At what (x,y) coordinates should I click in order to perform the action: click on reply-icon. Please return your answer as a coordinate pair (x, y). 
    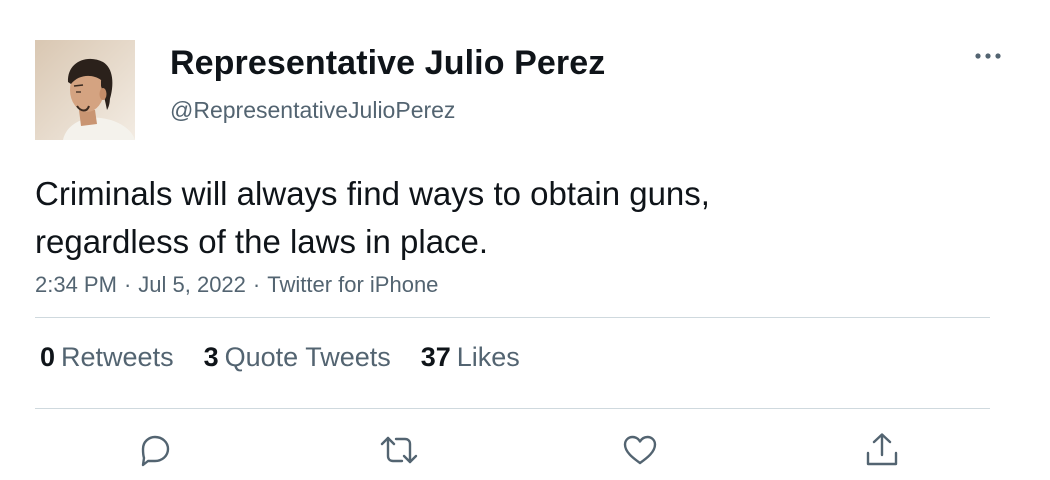
    Looking at the image, I should click on (155, 451).